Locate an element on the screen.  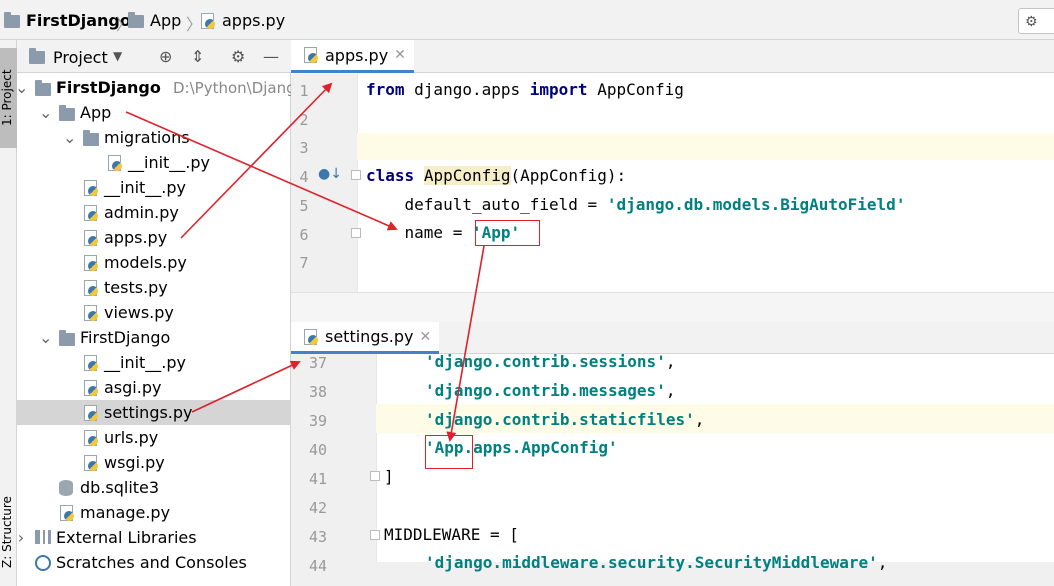
project-tool-tab: 1: Project is located at coordinates (8, 98).